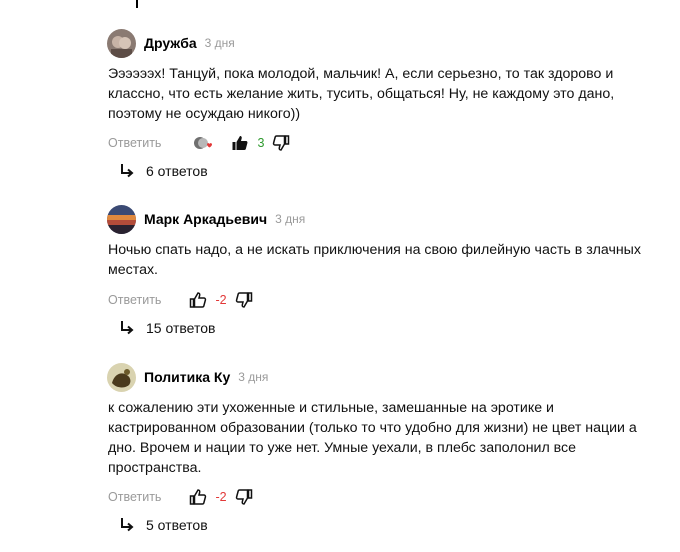 Image resolution: width=680 pixels, height=552 pixels. Describe the element at coordinates (137, 4) in the screenshot. I see `thread-line` at that location.